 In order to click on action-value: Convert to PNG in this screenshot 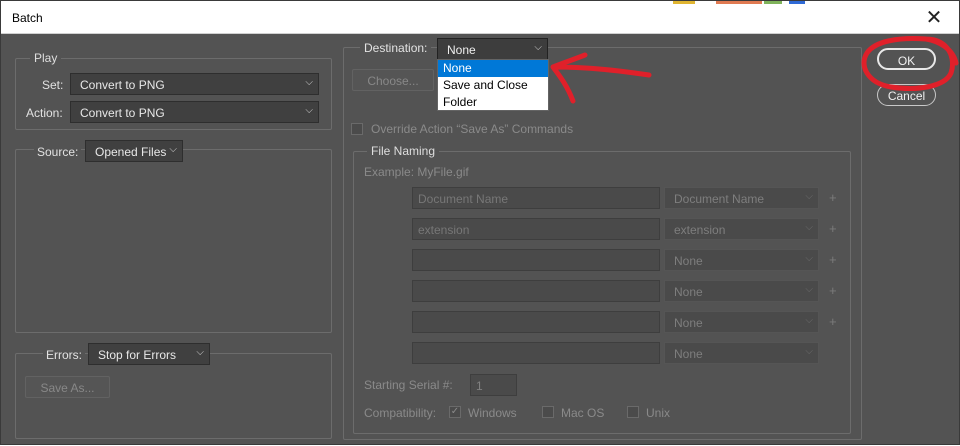, I will do `click(122, 113)`.